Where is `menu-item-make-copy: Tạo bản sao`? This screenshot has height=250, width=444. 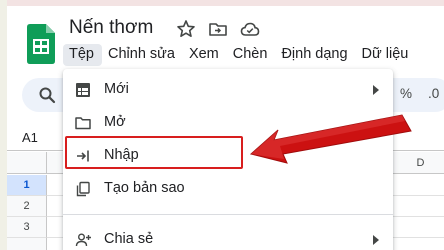 menu-item-make-copy: Tạo bản sao is located at coordinates (228, 189).